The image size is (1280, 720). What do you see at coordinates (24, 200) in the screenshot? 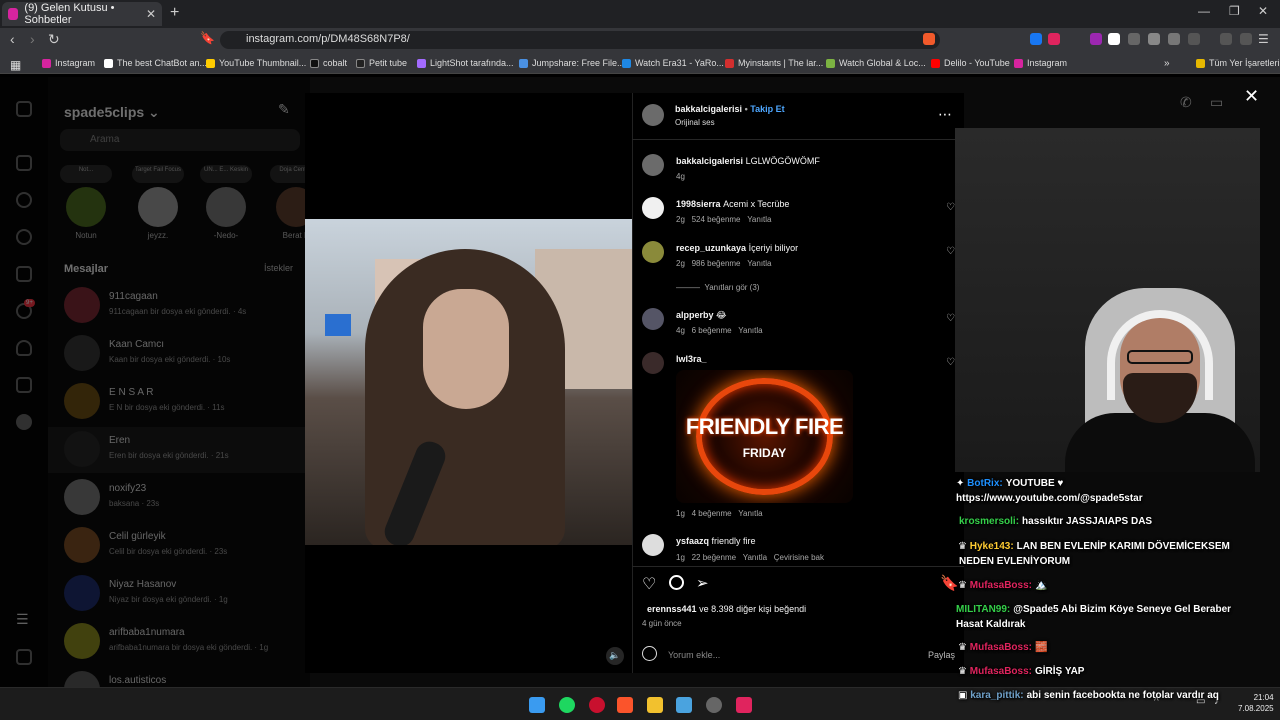
I see `search-icon` at bounding box center [24, 200].